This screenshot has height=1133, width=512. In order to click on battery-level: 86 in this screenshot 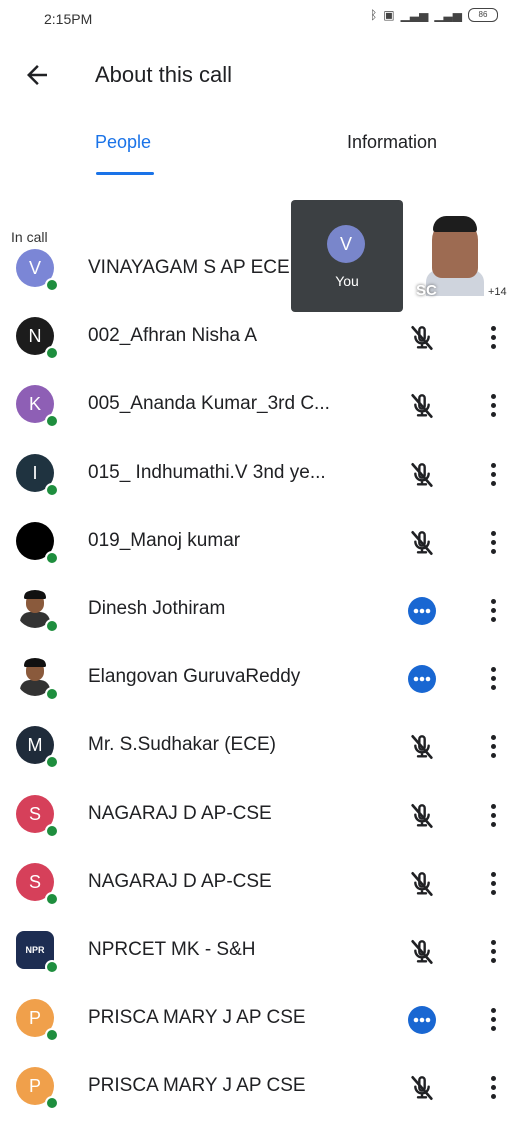, I will do `click(483, 14)`.